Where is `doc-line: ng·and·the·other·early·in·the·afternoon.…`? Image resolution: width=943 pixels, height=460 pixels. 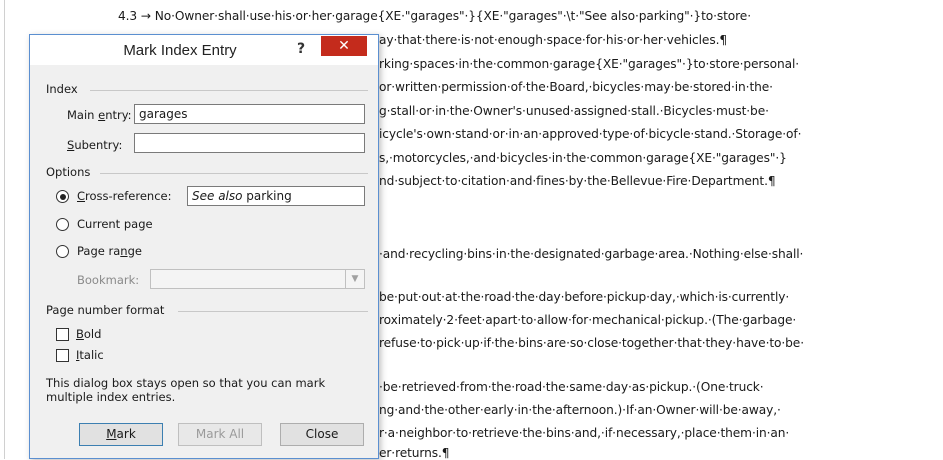
doc-line: ng·and·the·other·early·in·the·afternoon.… is located at coordinates (580, 410).